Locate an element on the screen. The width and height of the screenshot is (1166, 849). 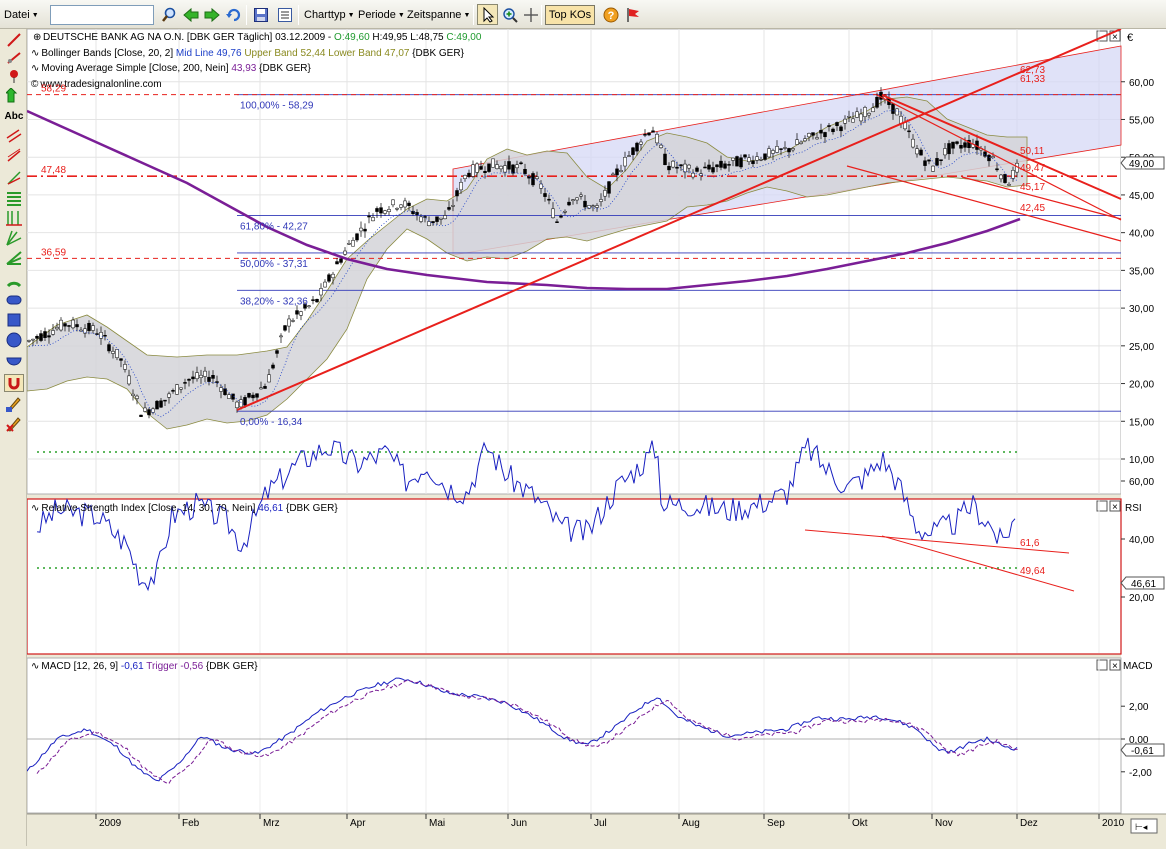
ray-tool-icon is located at coordinates (14, 58).